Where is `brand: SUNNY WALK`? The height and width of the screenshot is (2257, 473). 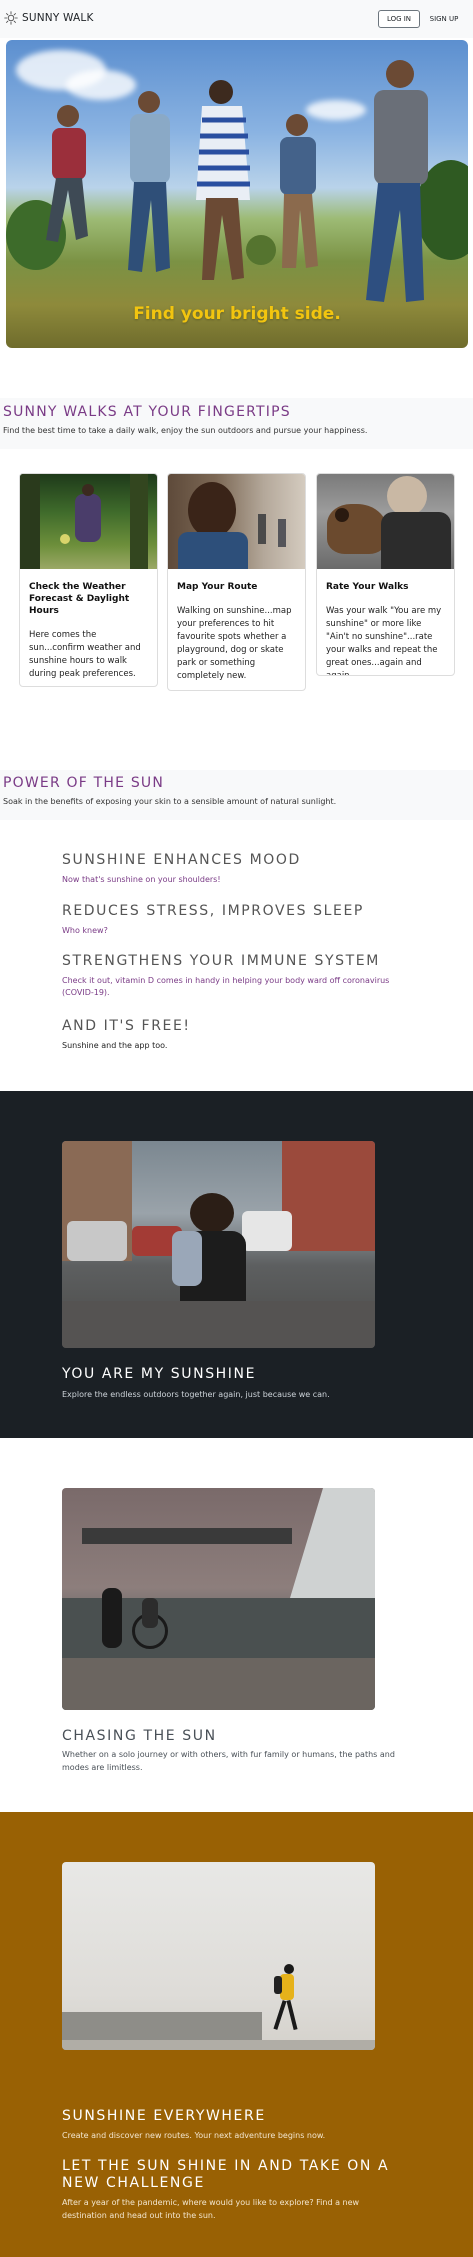 brand: SUNNY WALK is located at coordinates (49, 18).